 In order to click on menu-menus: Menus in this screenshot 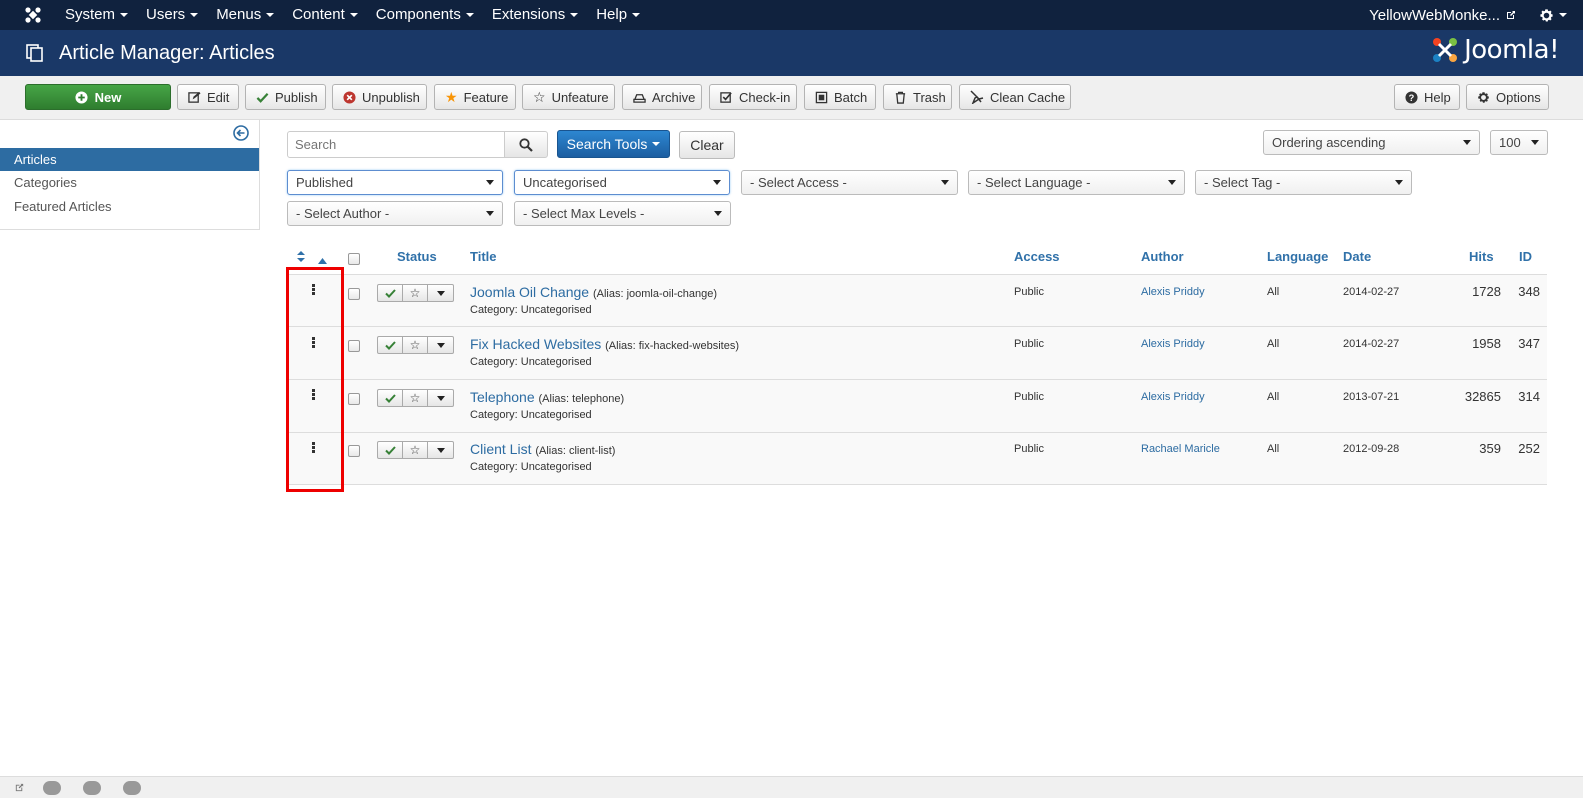, I will do `click(245, 15)`.